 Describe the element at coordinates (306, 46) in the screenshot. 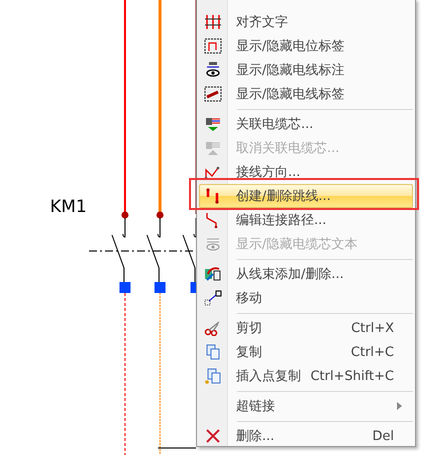

I see `menu-item: 显示/隐藏电位标签` at that location.